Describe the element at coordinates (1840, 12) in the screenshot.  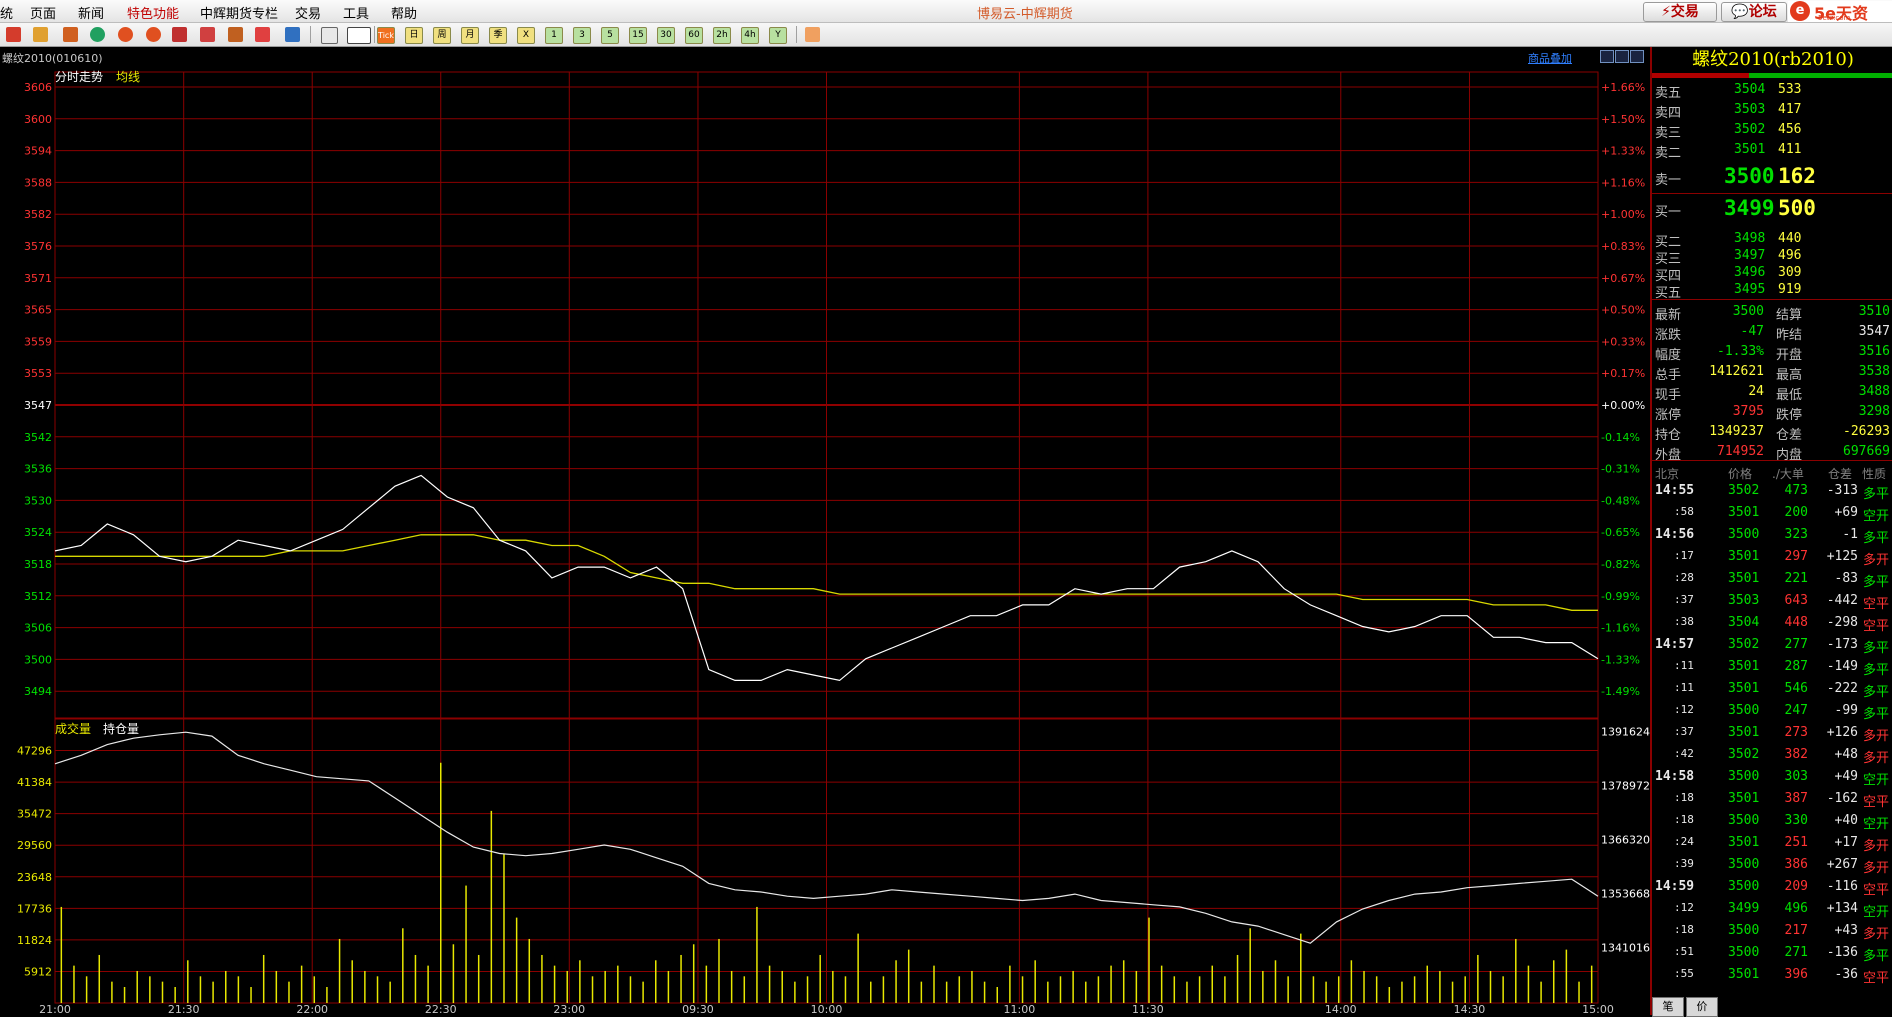
I see `logo: e 5e天资 5etz.com` at that location.